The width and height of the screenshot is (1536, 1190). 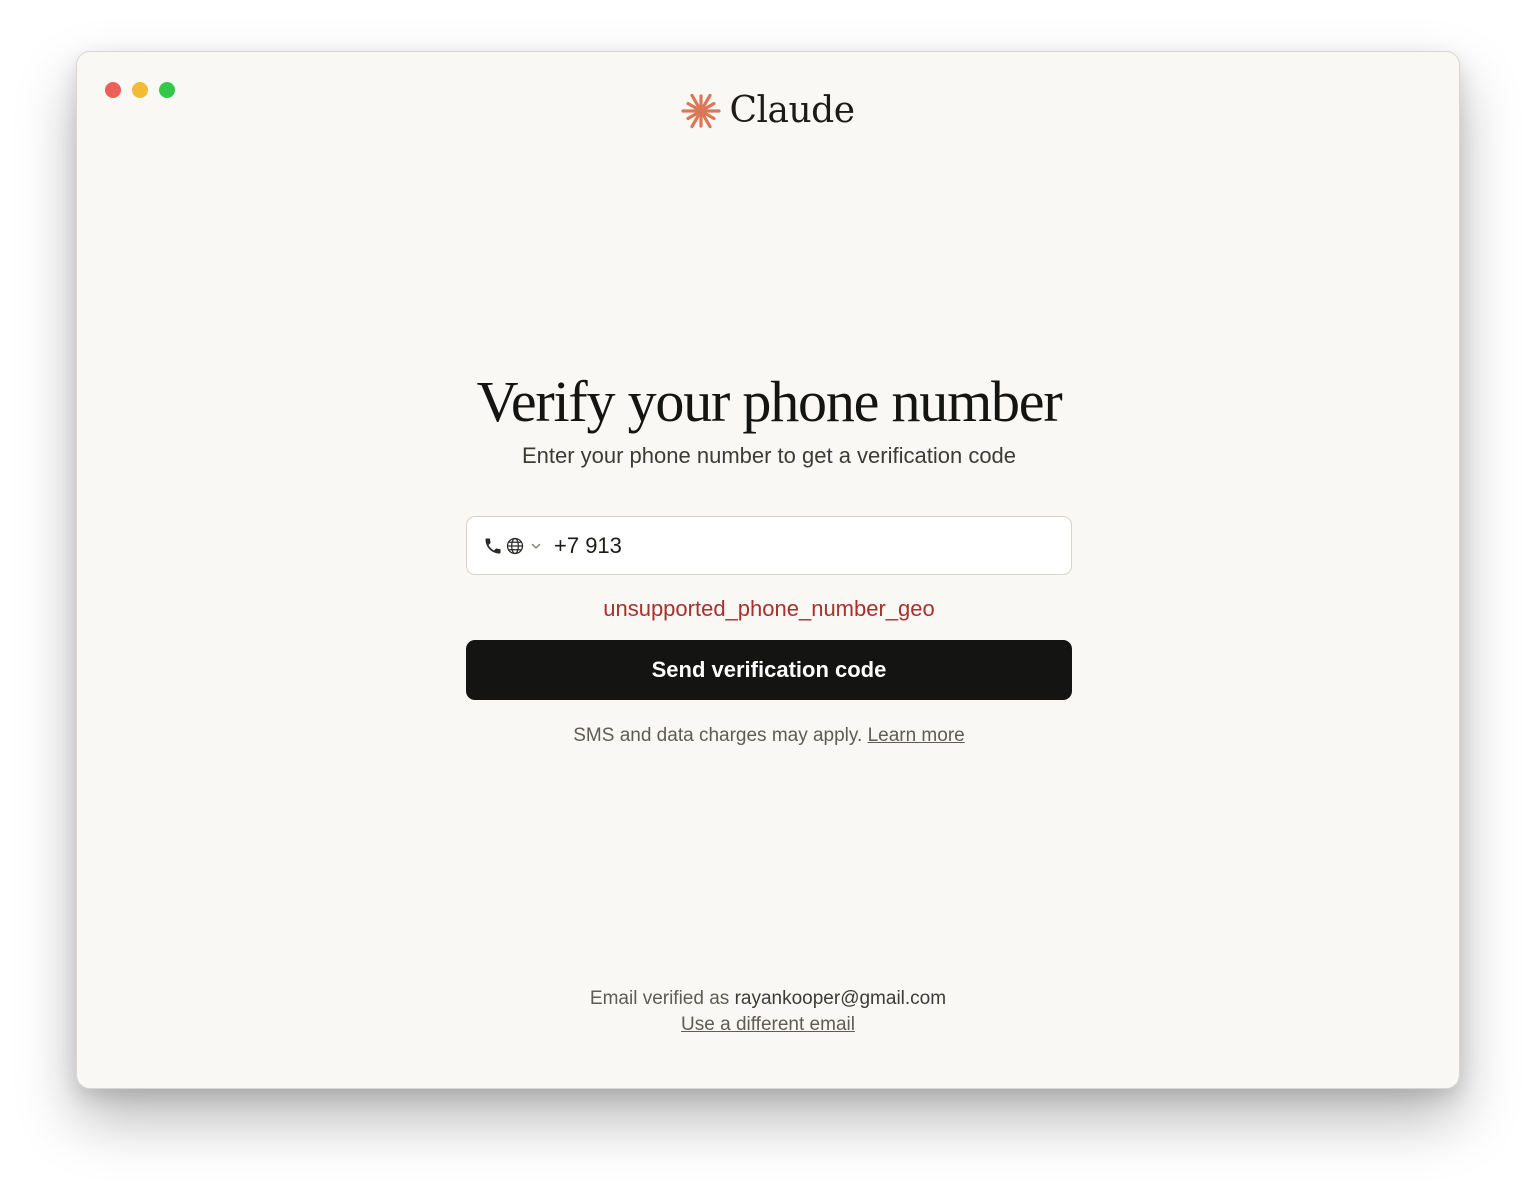 I want to click on asterisk-burst-icon, so click(x=701, y=110).